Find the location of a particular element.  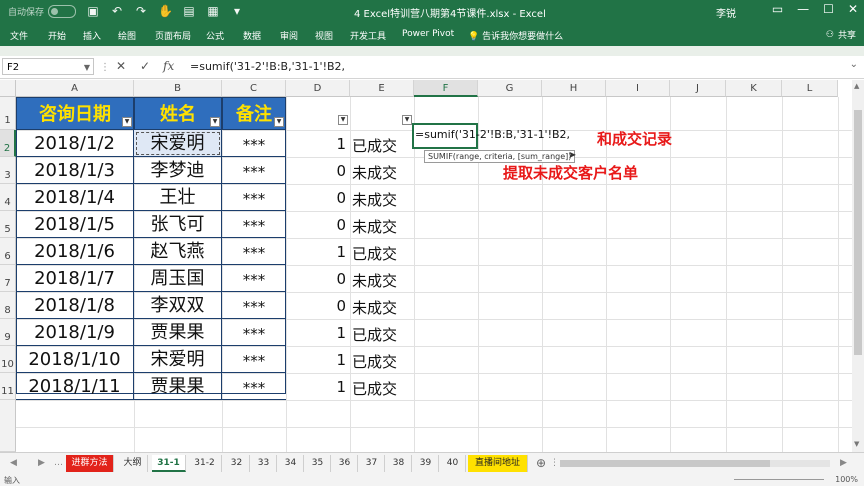

row-header-4: 4 is located at coordinates (8, 197).